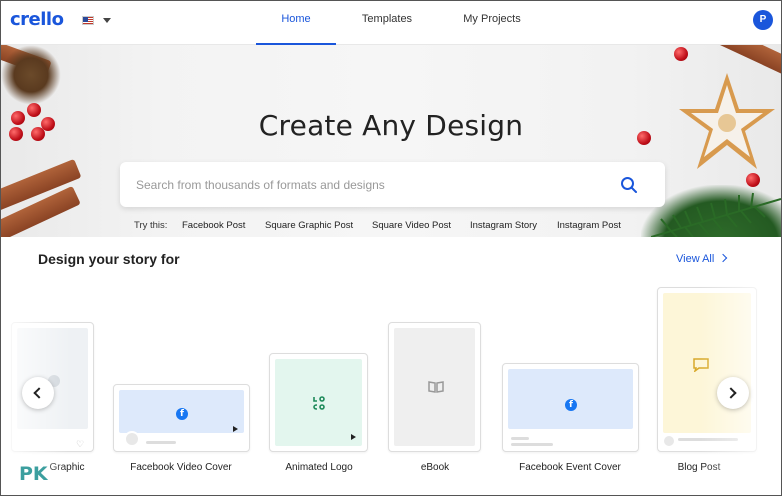 Image resolution: width=782 pixels, height=496 pixels. I want to click on format-card-ebook, so click(434, 387).